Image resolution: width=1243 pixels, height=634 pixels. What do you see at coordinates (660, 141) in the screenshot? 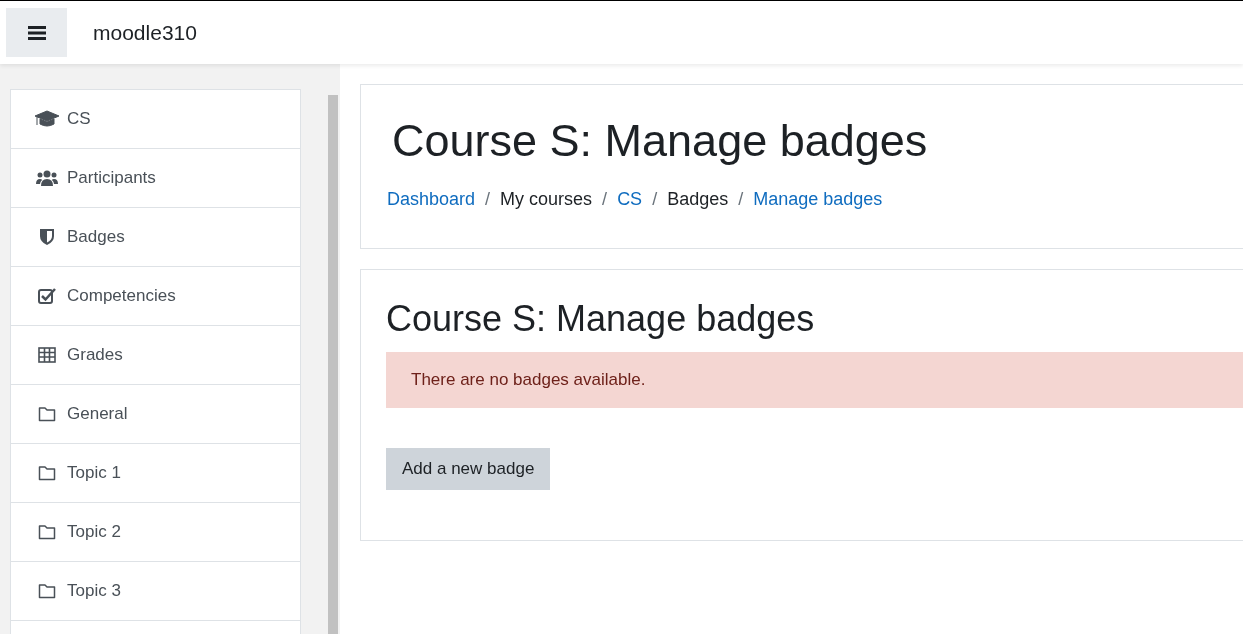
I see `page-title: Course S: Manage badges` at bounding box center [660, 141].